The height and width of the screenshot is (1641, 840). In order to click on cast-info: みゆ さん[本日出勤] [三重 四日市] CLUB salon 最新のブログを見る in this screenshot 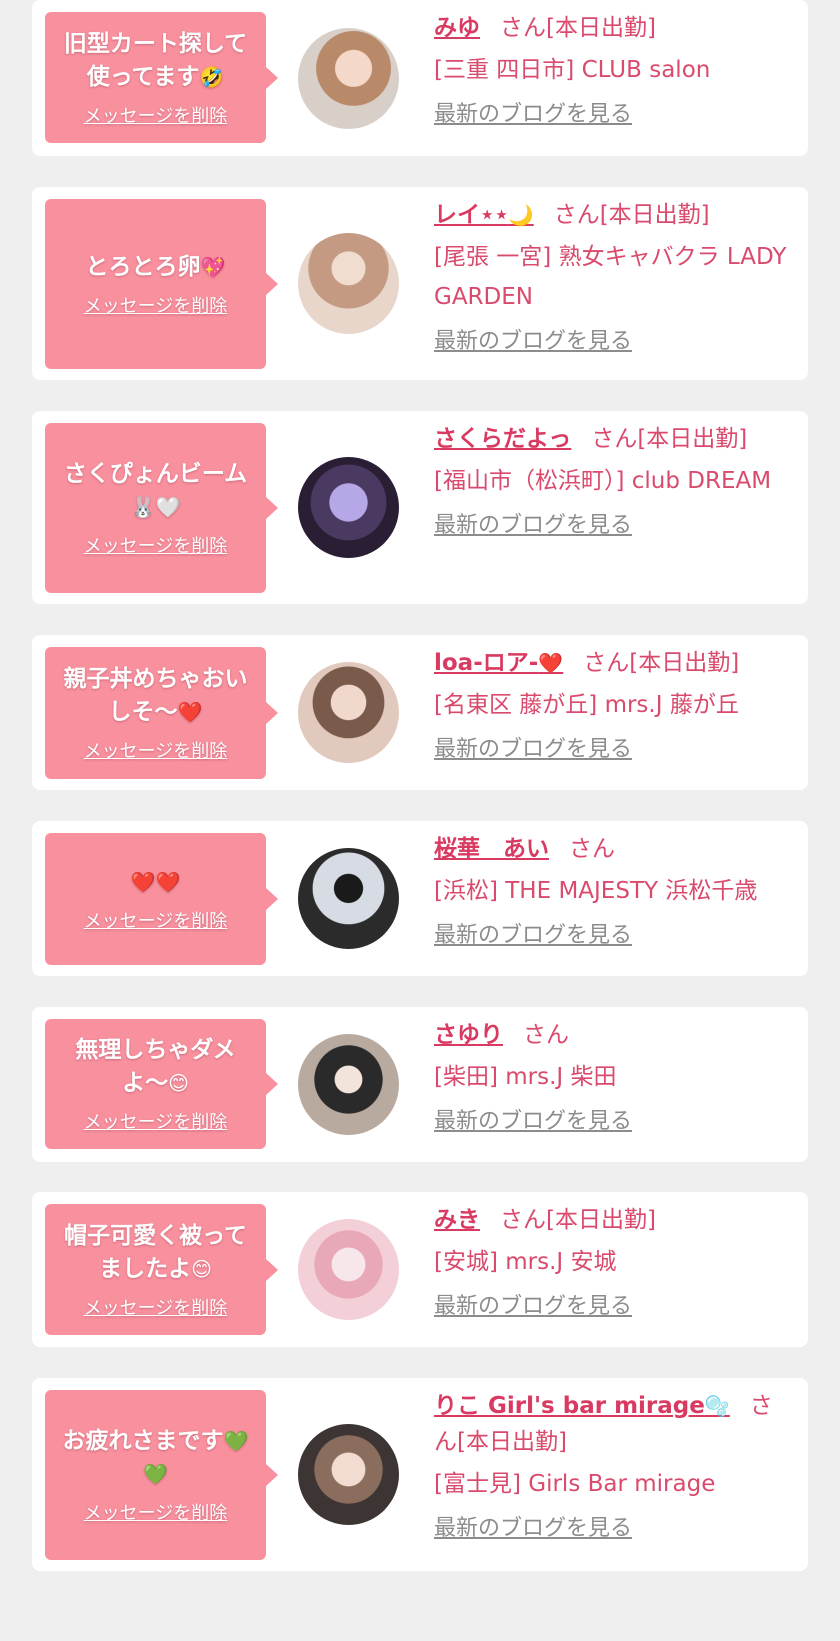, I will do `click(614, 69)`.